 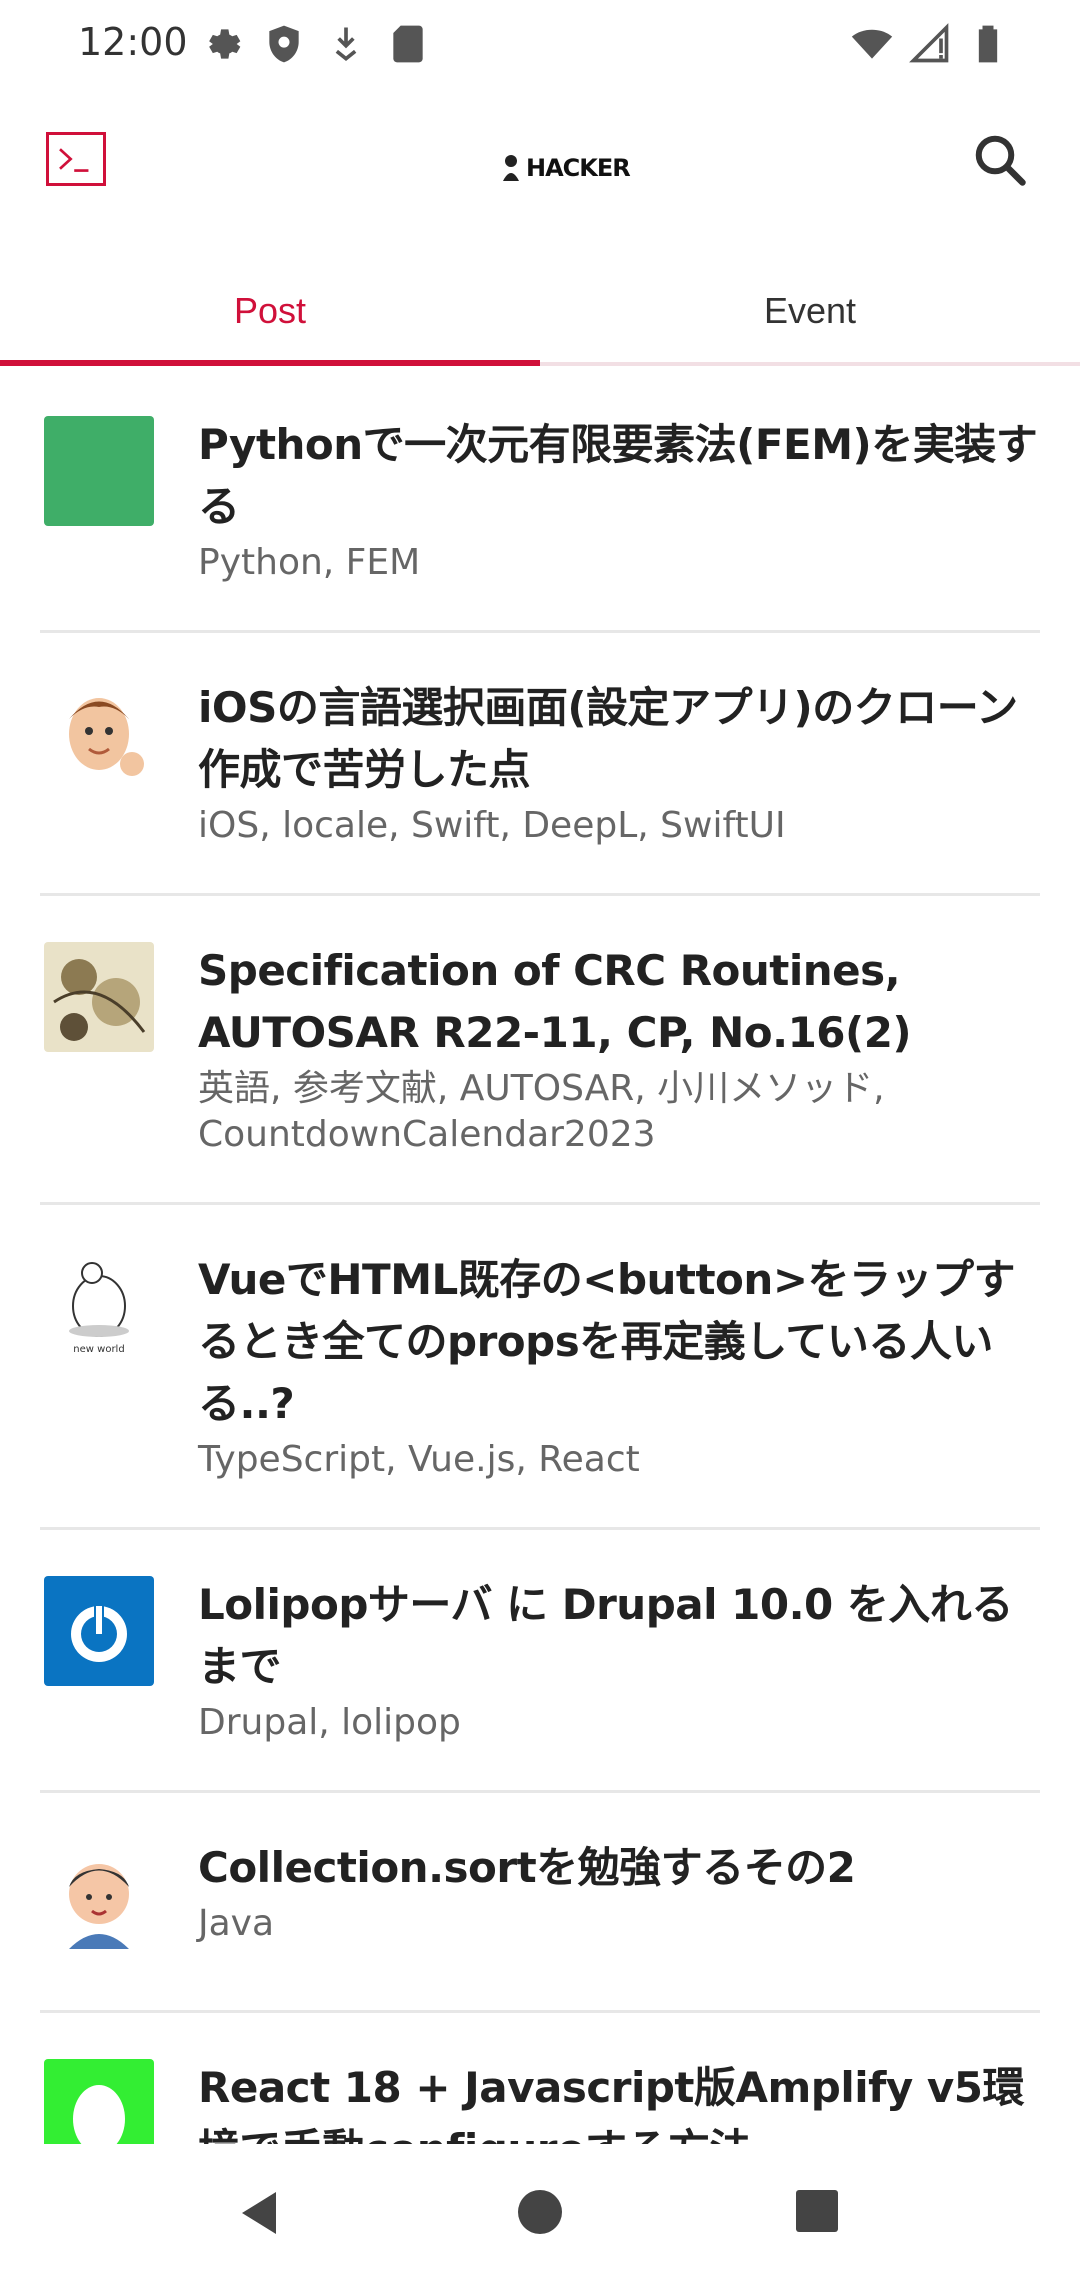 What do you see at coordinates (329, 1722) in the screenshot?
I see `post-tags: Drupal, lolipop` at bounding box center [329, 1722].